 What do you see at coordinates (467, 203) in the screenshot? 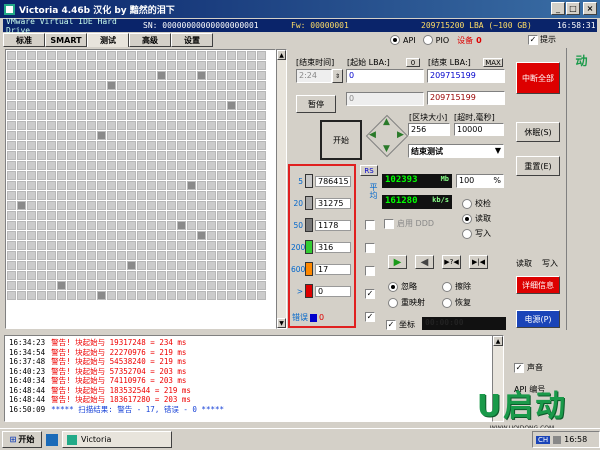
I see `verify-radio` at bounding box center [467, 203].